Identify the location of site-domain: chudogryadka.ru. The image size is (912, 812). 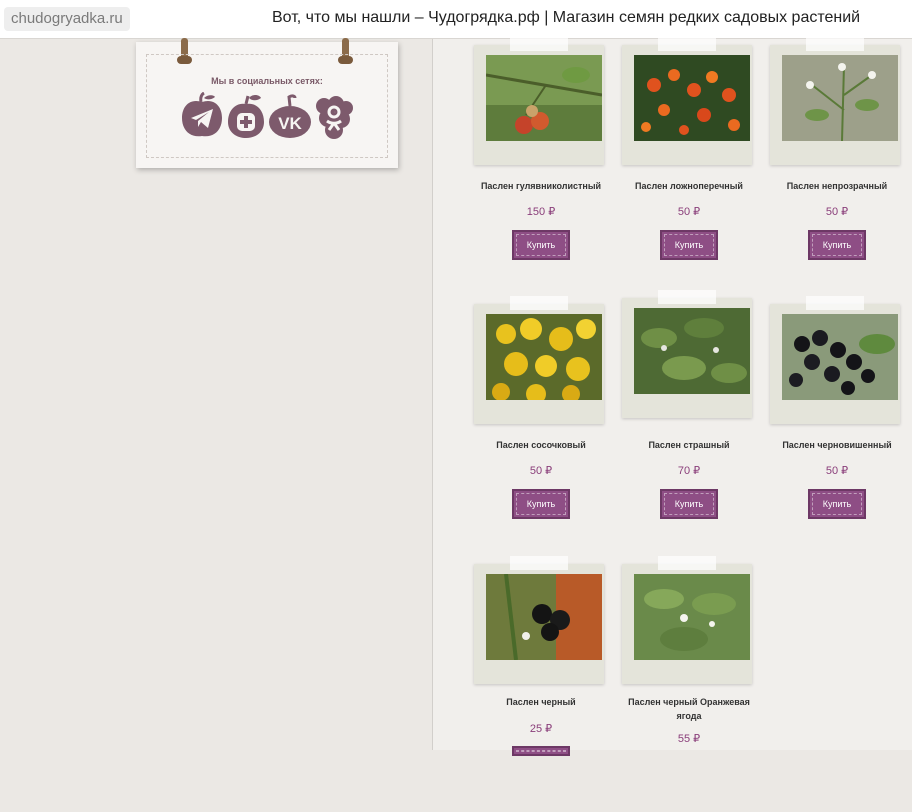
(67, 19).